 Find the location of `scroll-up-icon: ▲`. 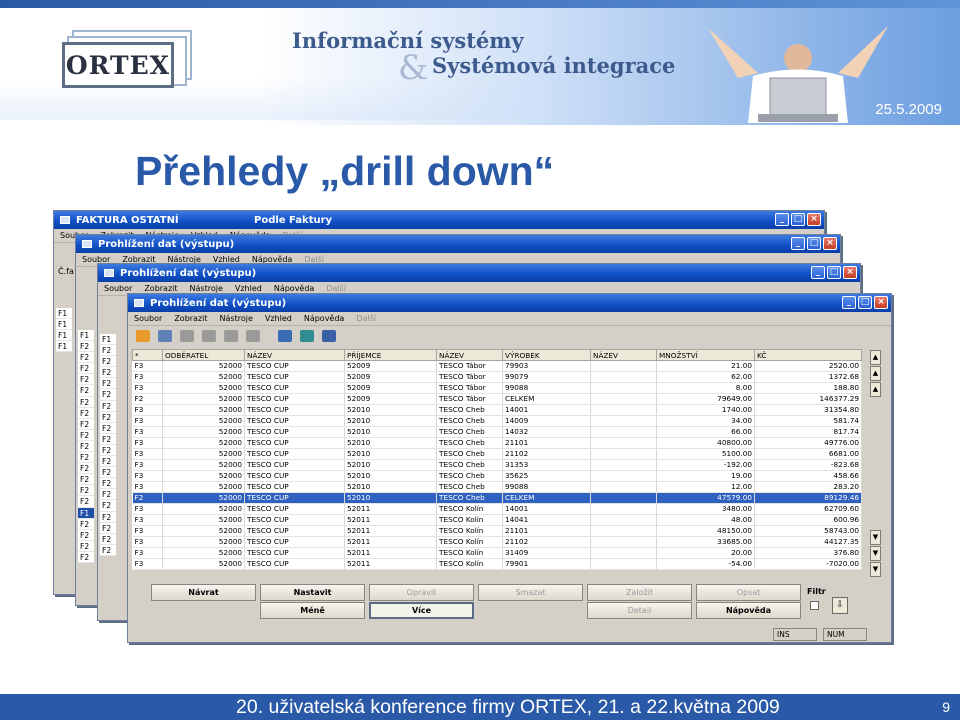

scroll-up-icon: ▲ is located at coordinates (875, 389).